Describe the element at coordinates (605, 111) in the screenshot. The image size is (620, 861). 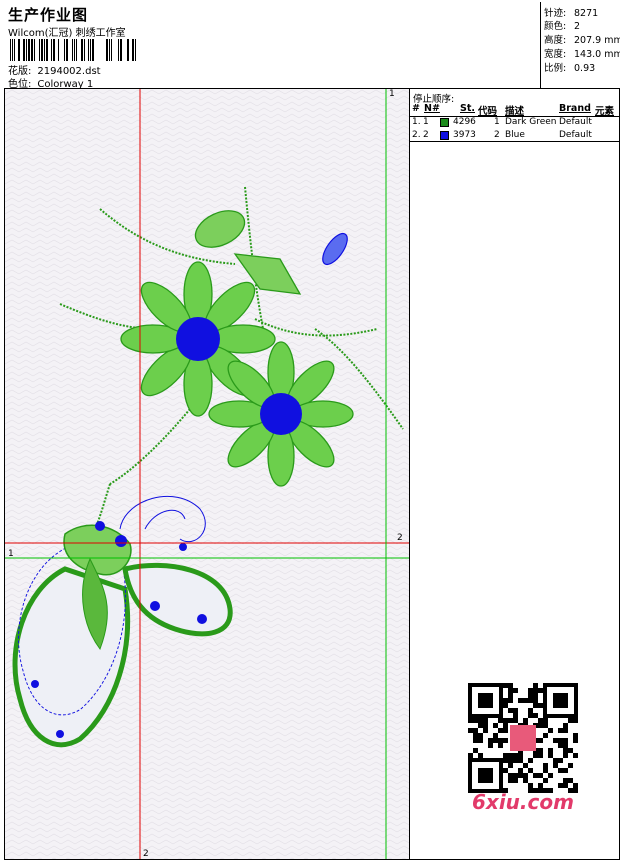
I see `col-element: 元素` at that location.